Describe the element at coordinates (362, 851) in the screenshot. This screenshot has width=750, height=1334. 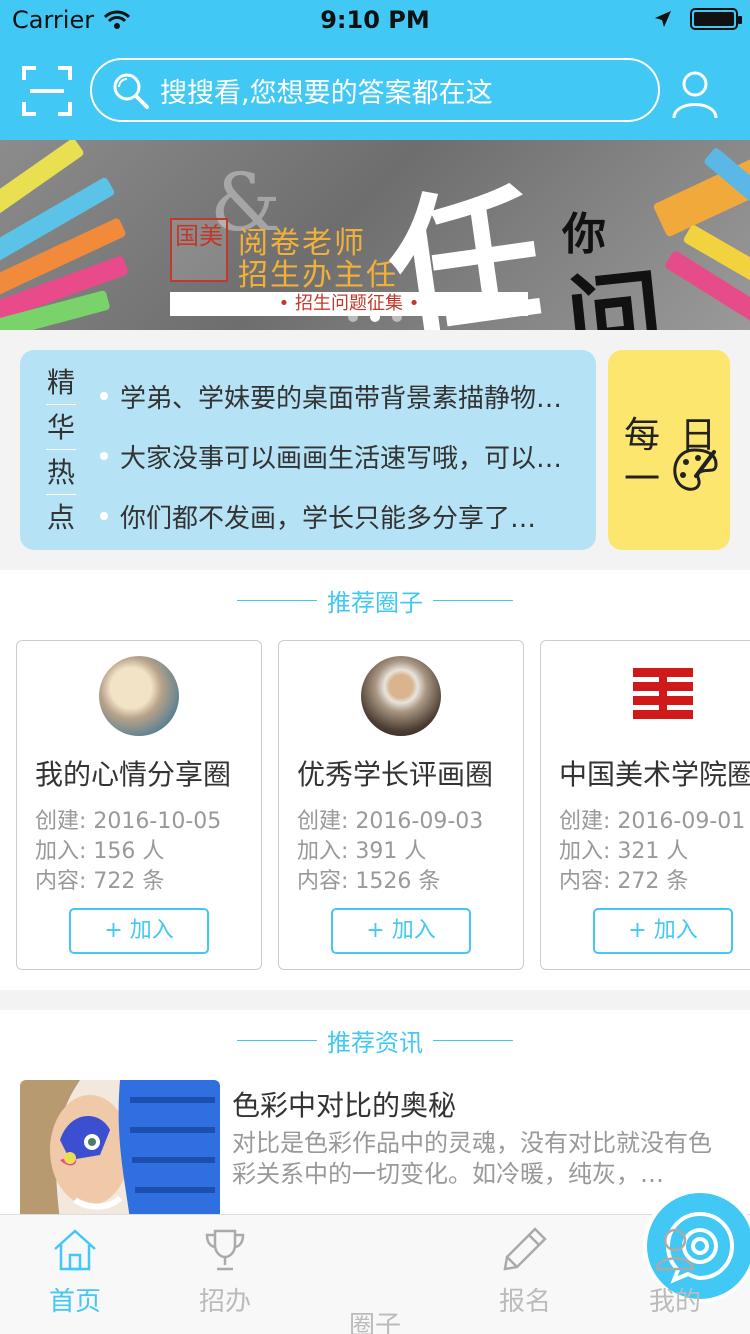
I see `circle-members: 加入: 391 人` at that location.